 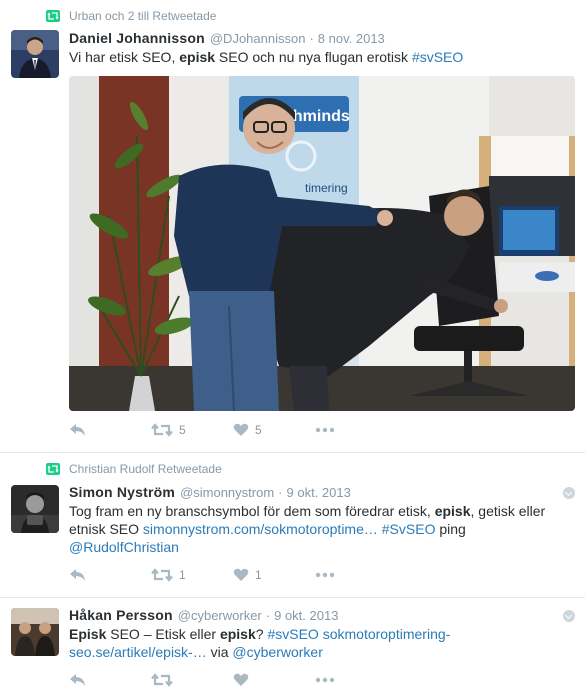 What do you see at coordinates (182, 430) in the screenshot?
I see `retweet-count: 5` at bounding box center [182, 430].